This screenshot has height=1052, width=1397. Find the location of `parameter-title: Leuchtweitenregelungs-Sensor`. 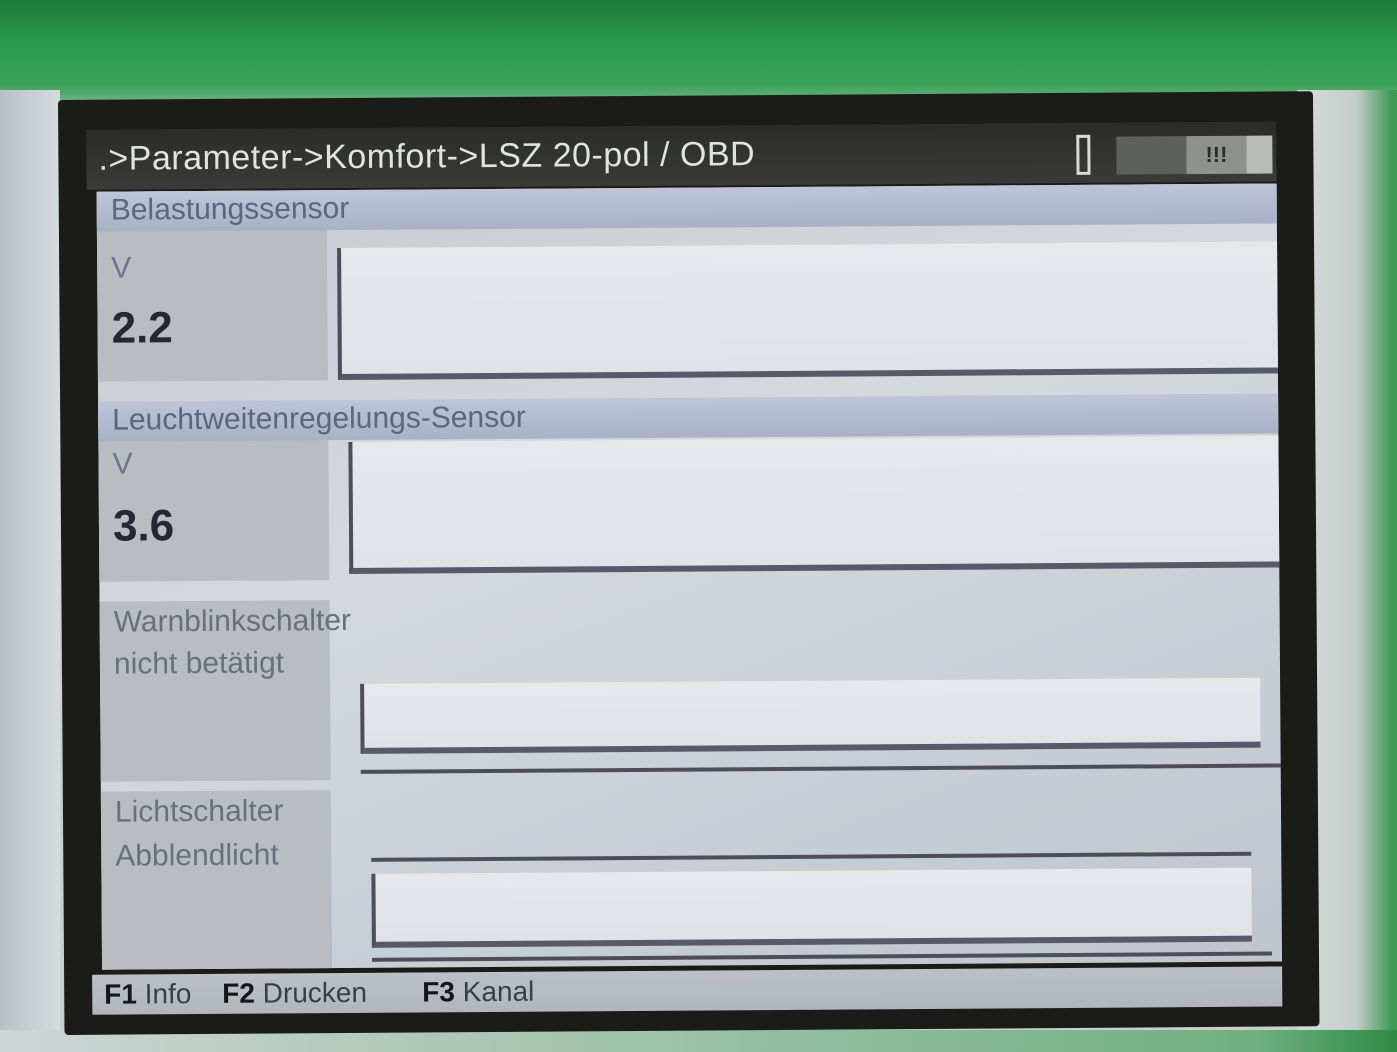

parameter-title: Leuchtweitenregelungs-Sensor is located at coordinates (319, 418).